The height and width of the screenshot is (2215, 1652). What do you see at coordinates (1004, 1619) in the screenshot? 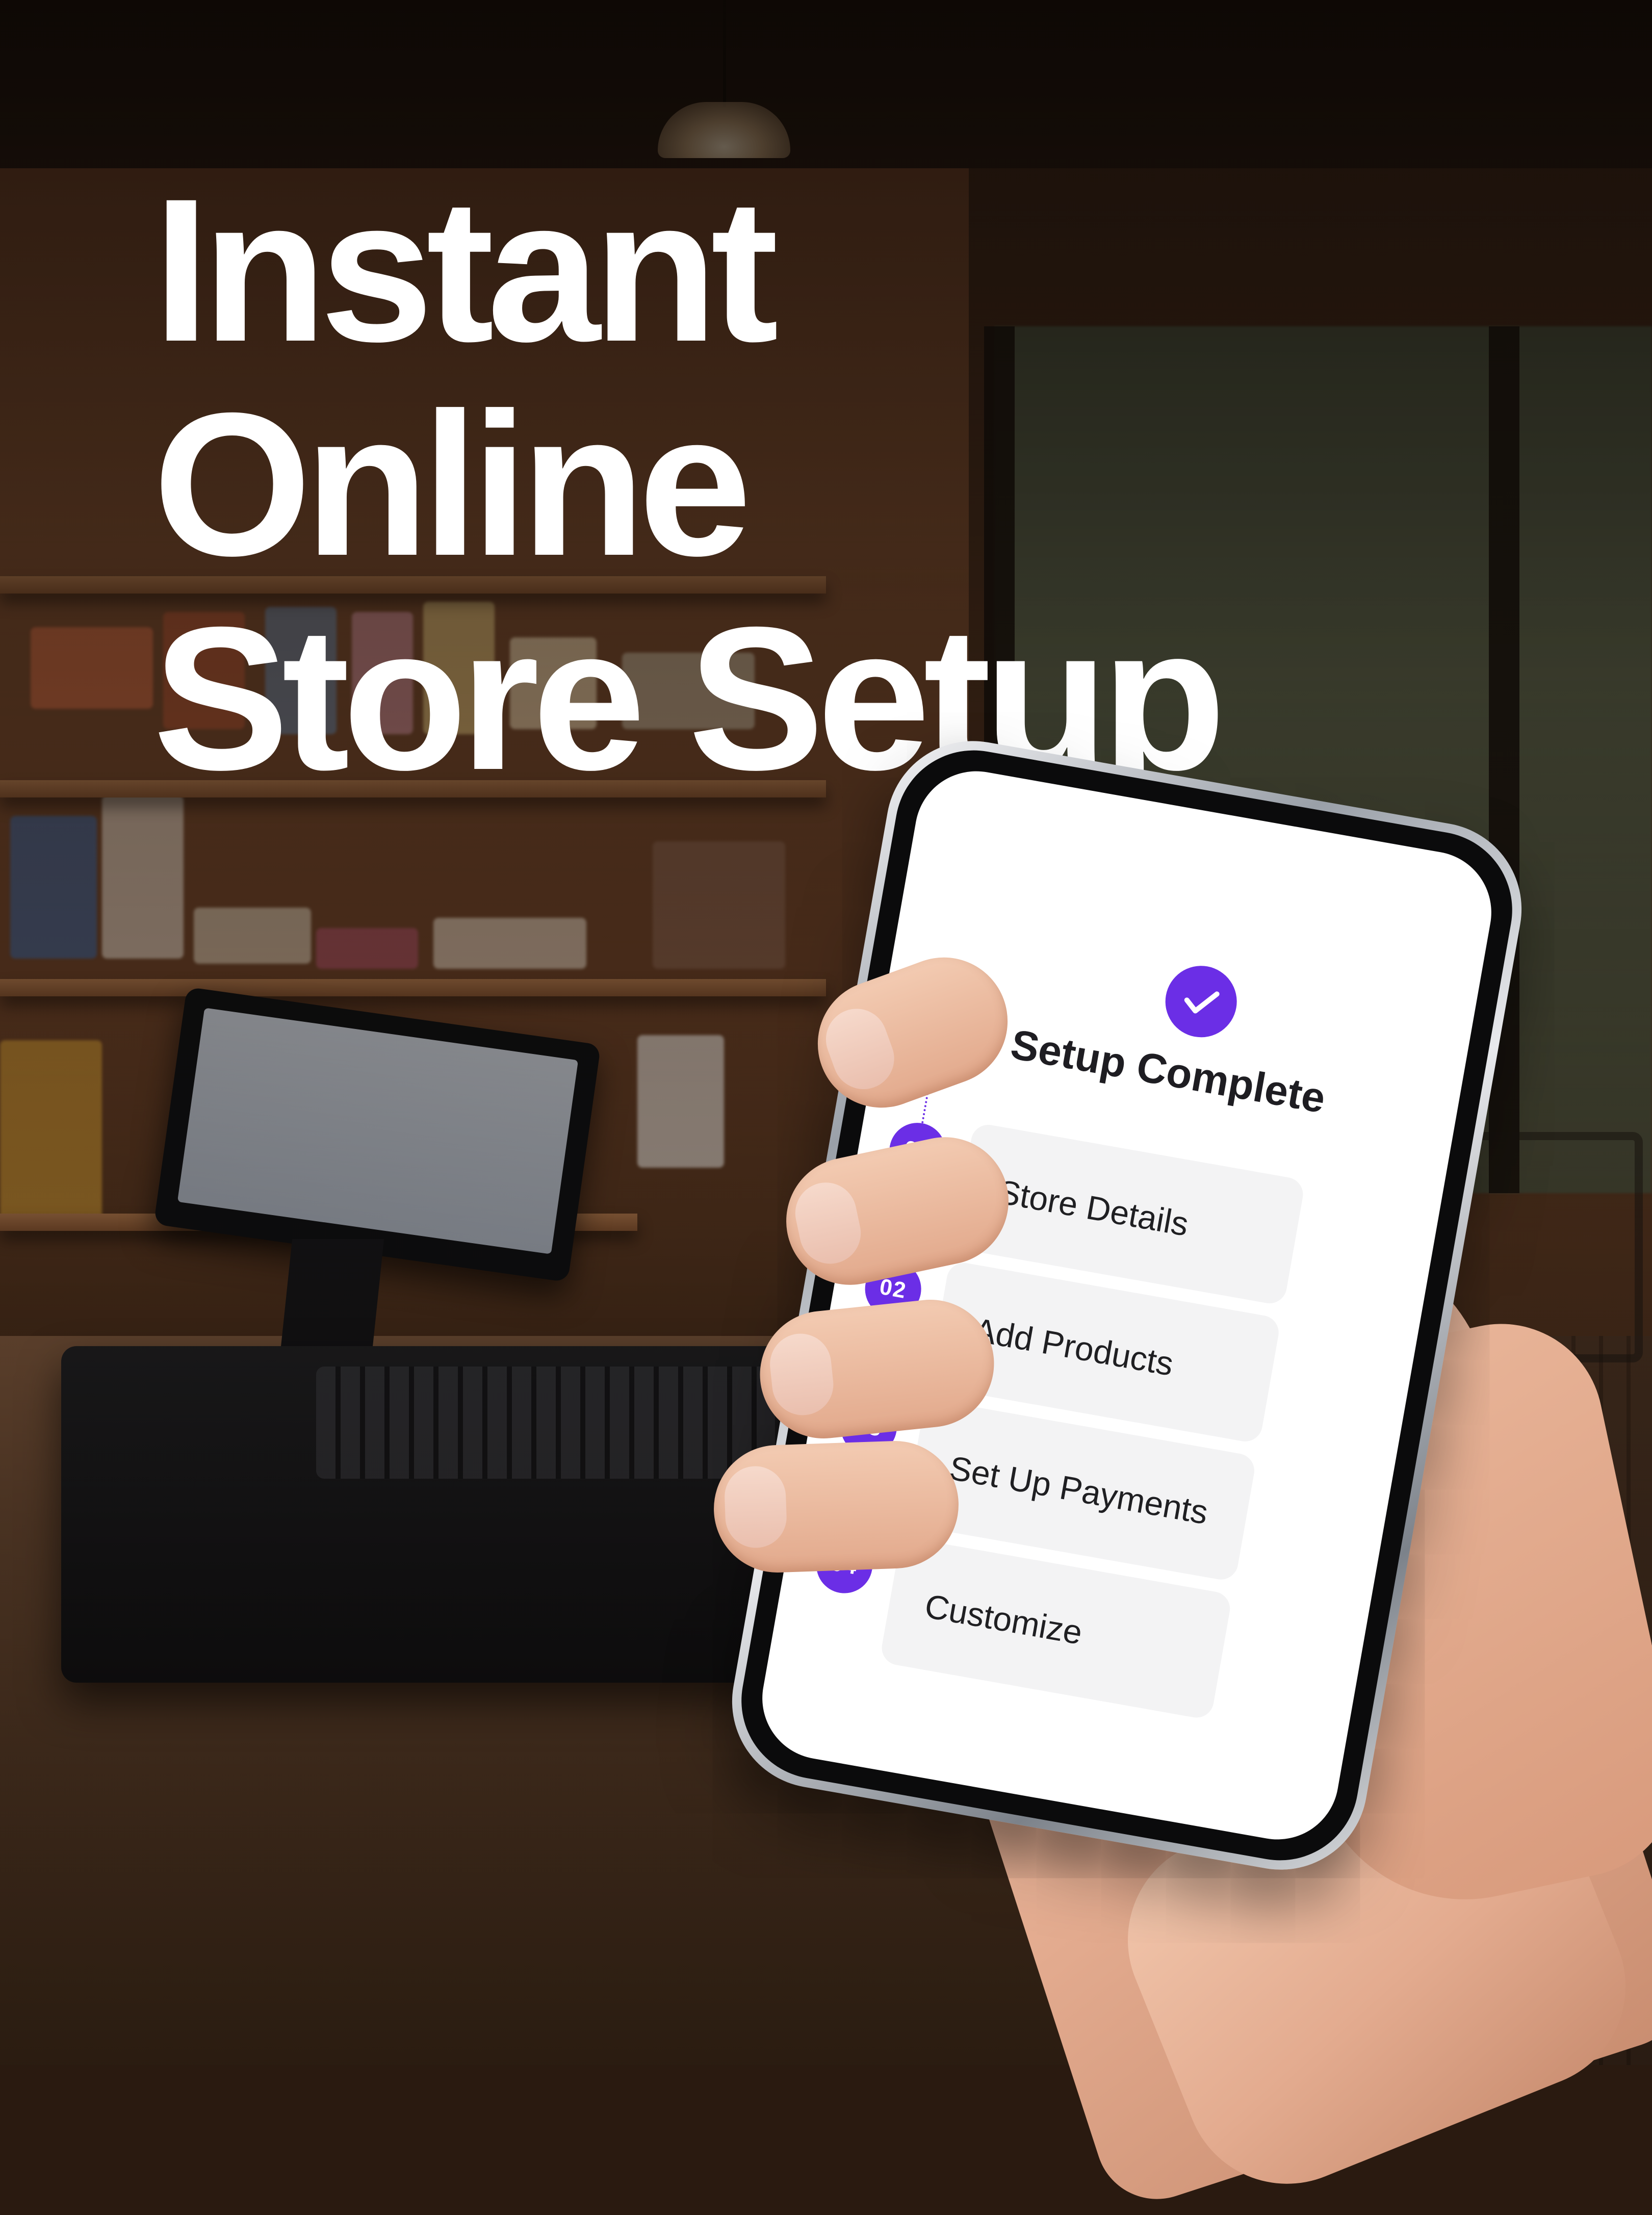
I see `step-label: Customize` at bounding box center [1004, 1619].